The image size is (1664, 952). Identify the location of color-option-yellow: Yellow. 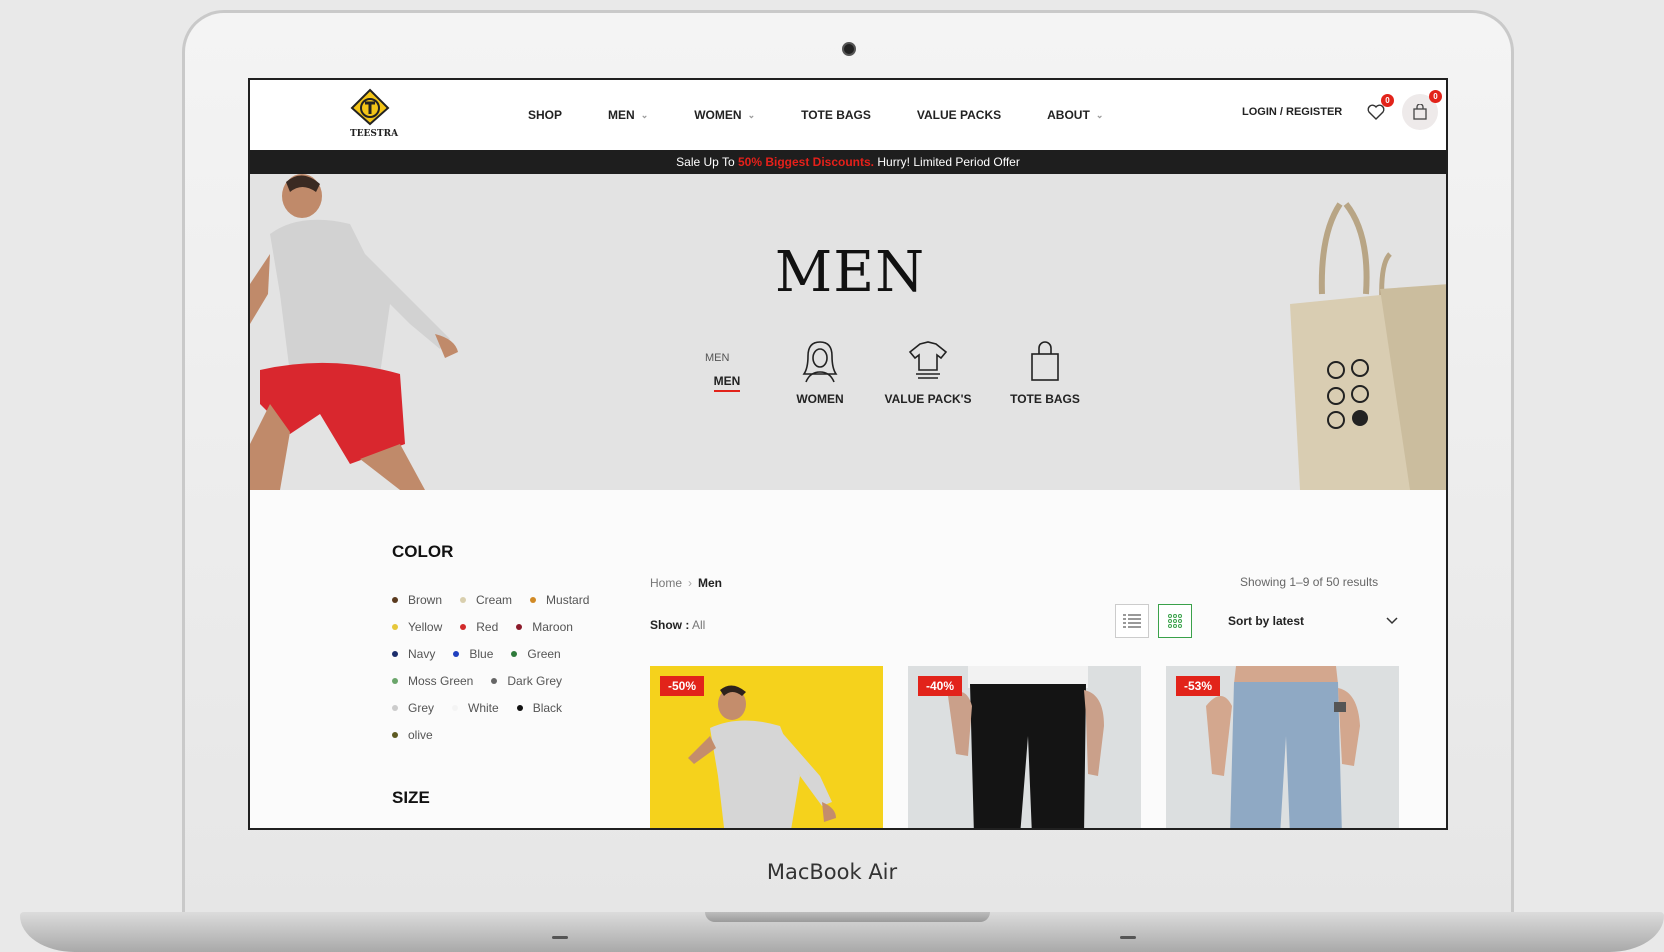
(417, 627).